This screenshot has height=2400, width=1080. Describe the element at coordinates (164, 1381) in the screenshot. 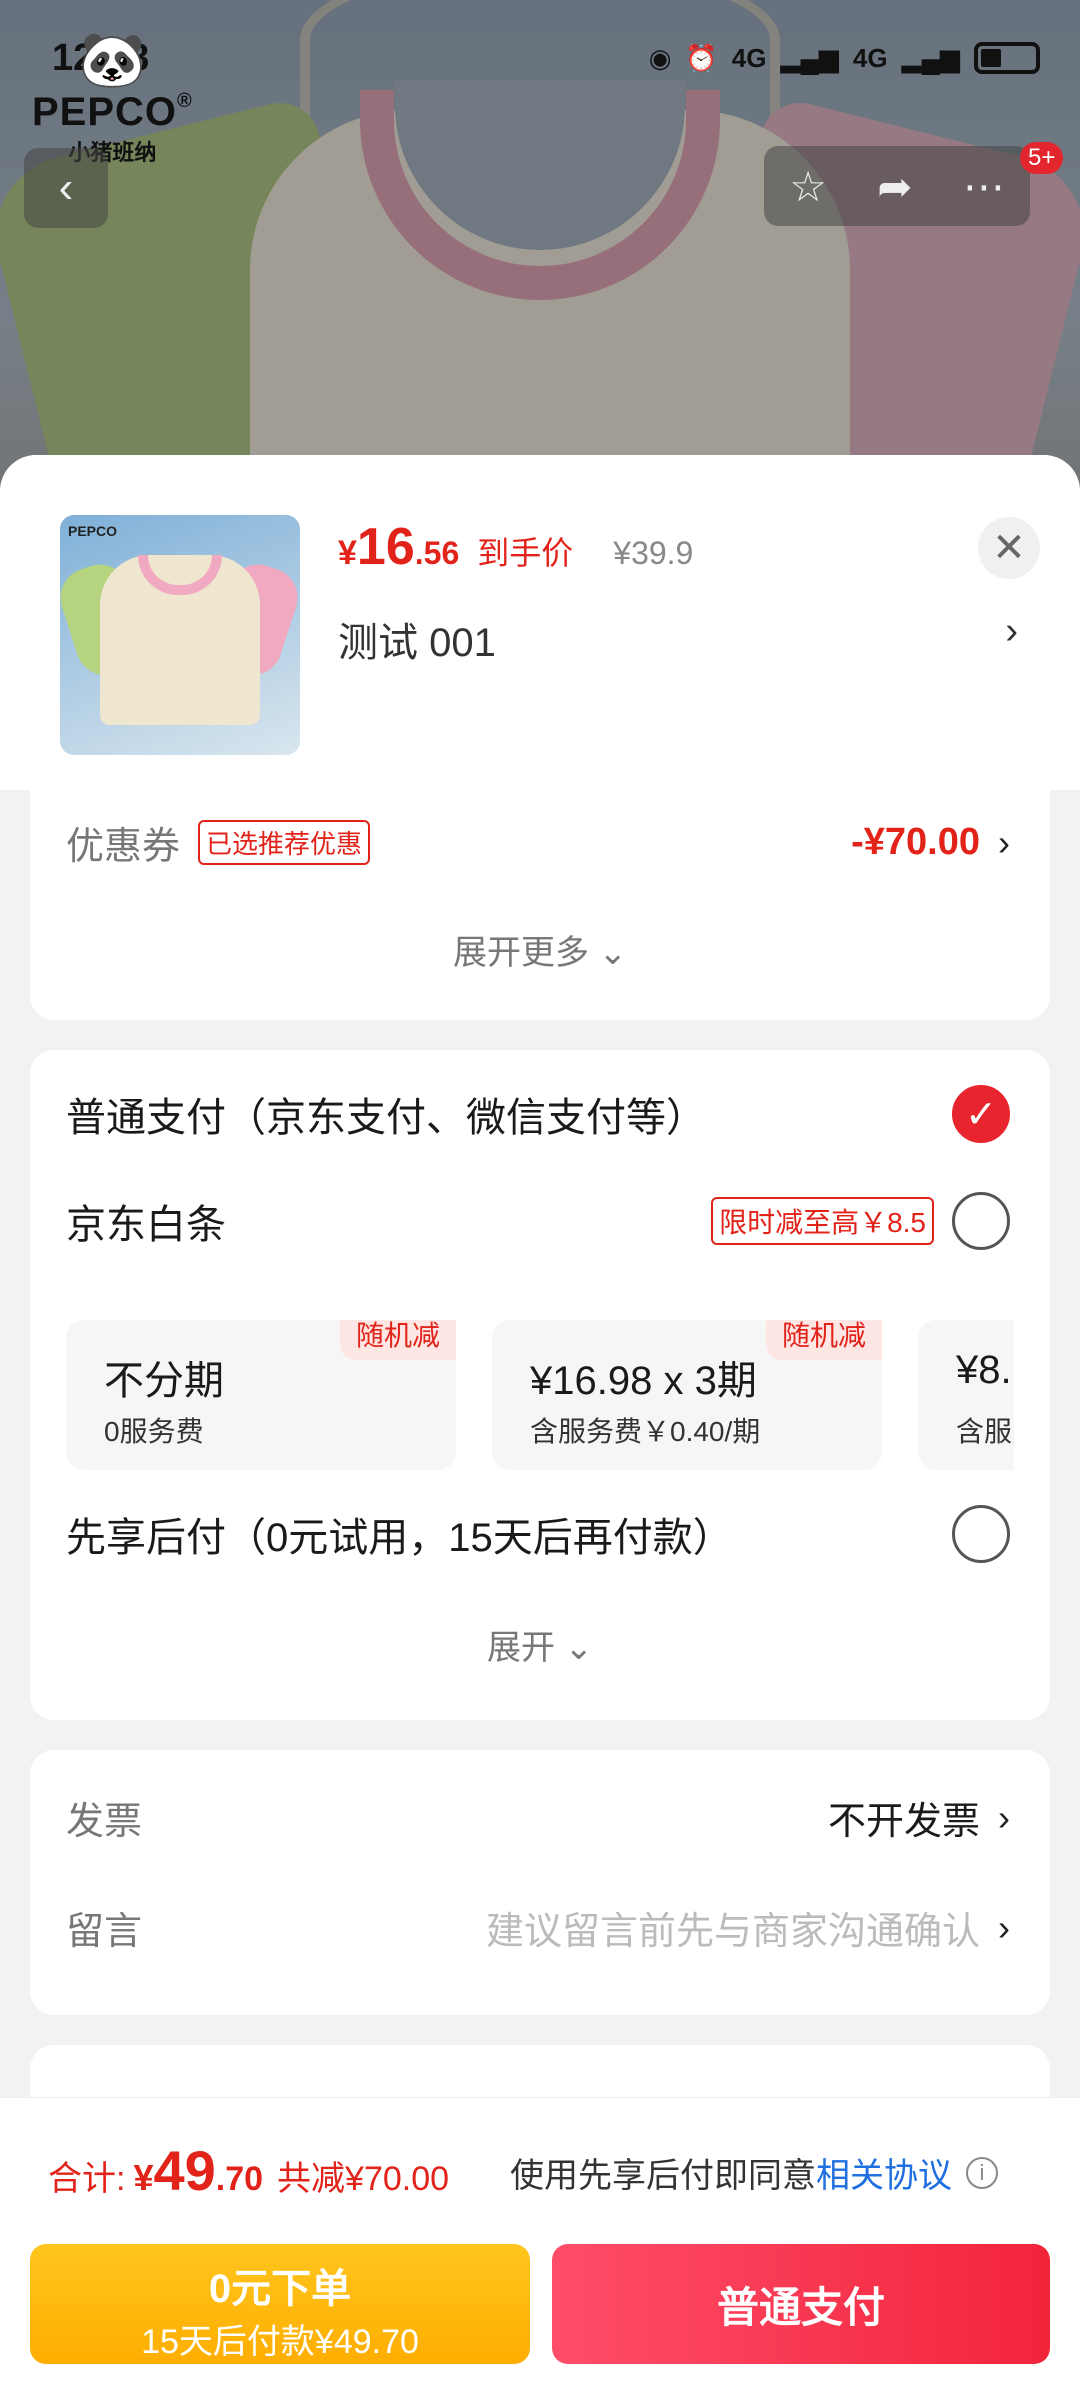

I see `plan-title: 不分期` at that location.